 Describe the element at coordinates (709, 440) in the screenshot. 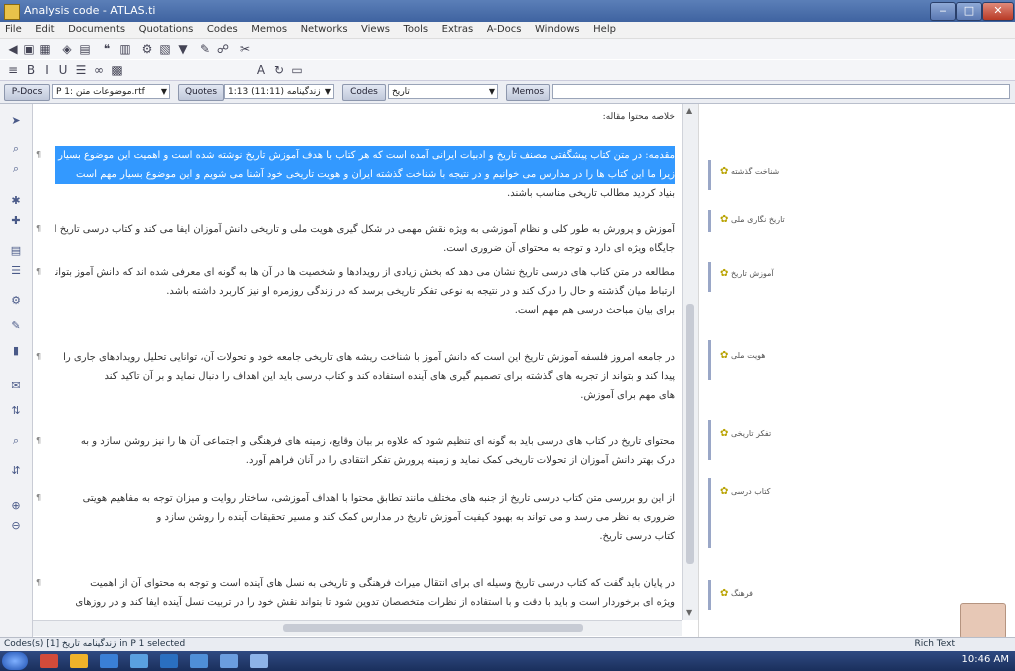

I see `code-bracket` at that location.